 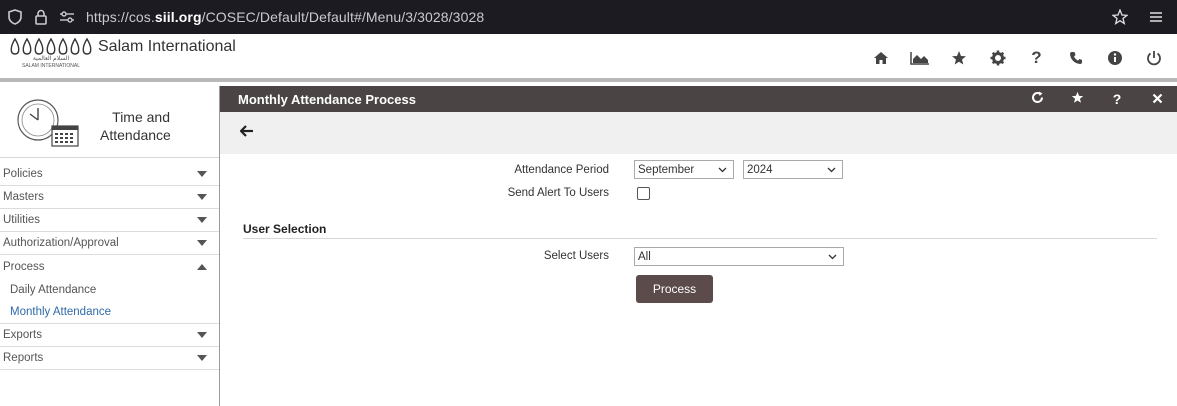 What do you see at coordinates (760, 169) in the screenshot?
I see `year-select-value: 2024` at bounding box center [760, 169].